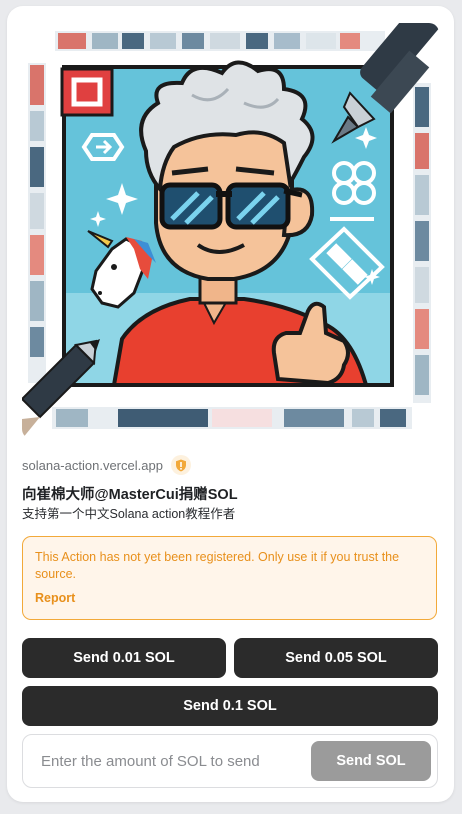 The width and height of the screenshot is (462, 814). I want to click on send-0-05-sol-button: Send 0.05 SOL, so click(336, 658).